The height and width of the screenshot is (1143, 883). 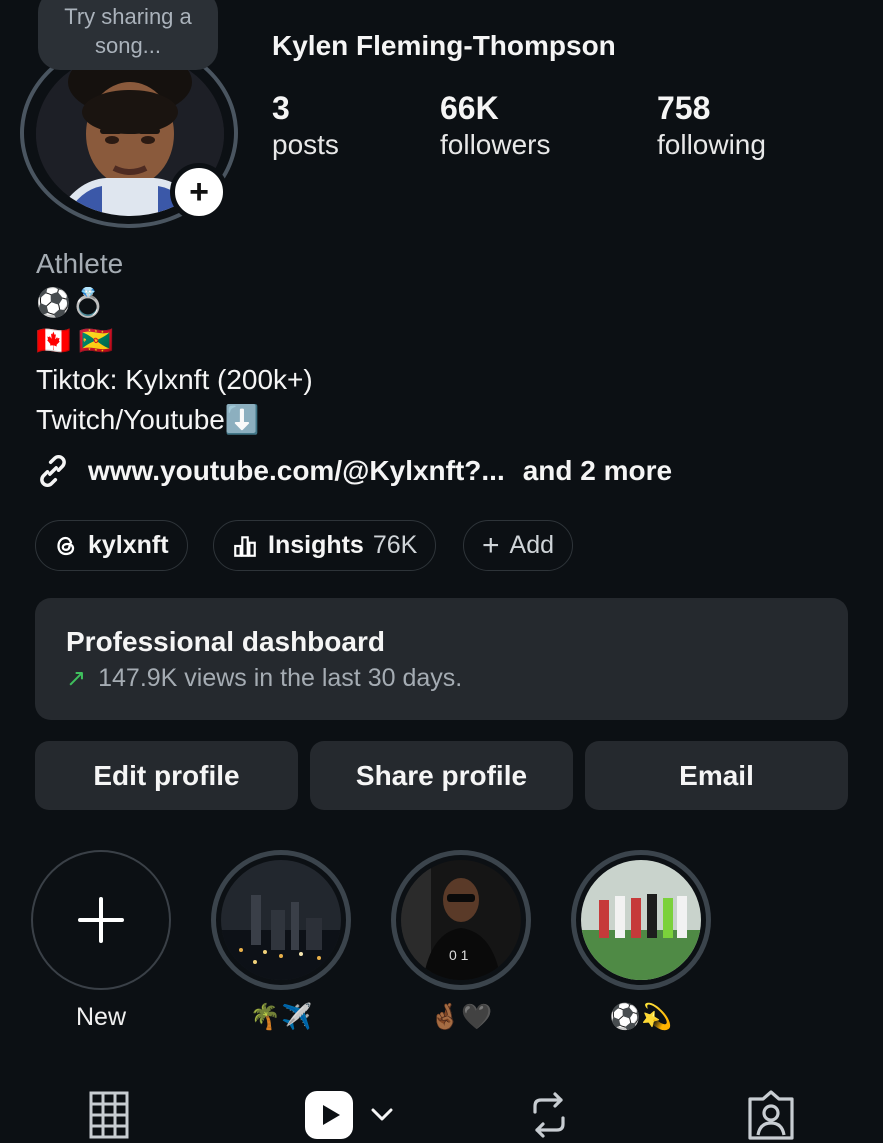 I want to click on stat-followers-value: 66K, so click(x=469, y=108).